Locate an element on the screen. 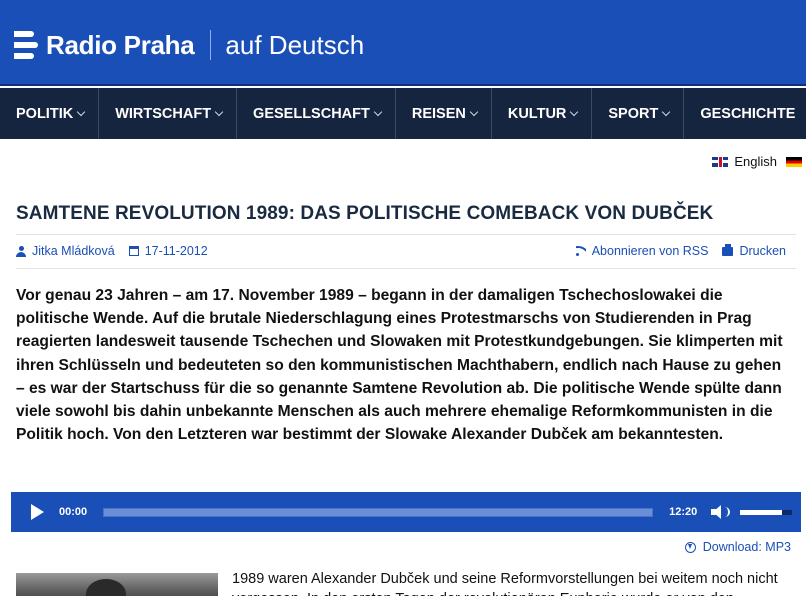 The image size is (806, 596). volume-slider is located at coordinates (766, 512).